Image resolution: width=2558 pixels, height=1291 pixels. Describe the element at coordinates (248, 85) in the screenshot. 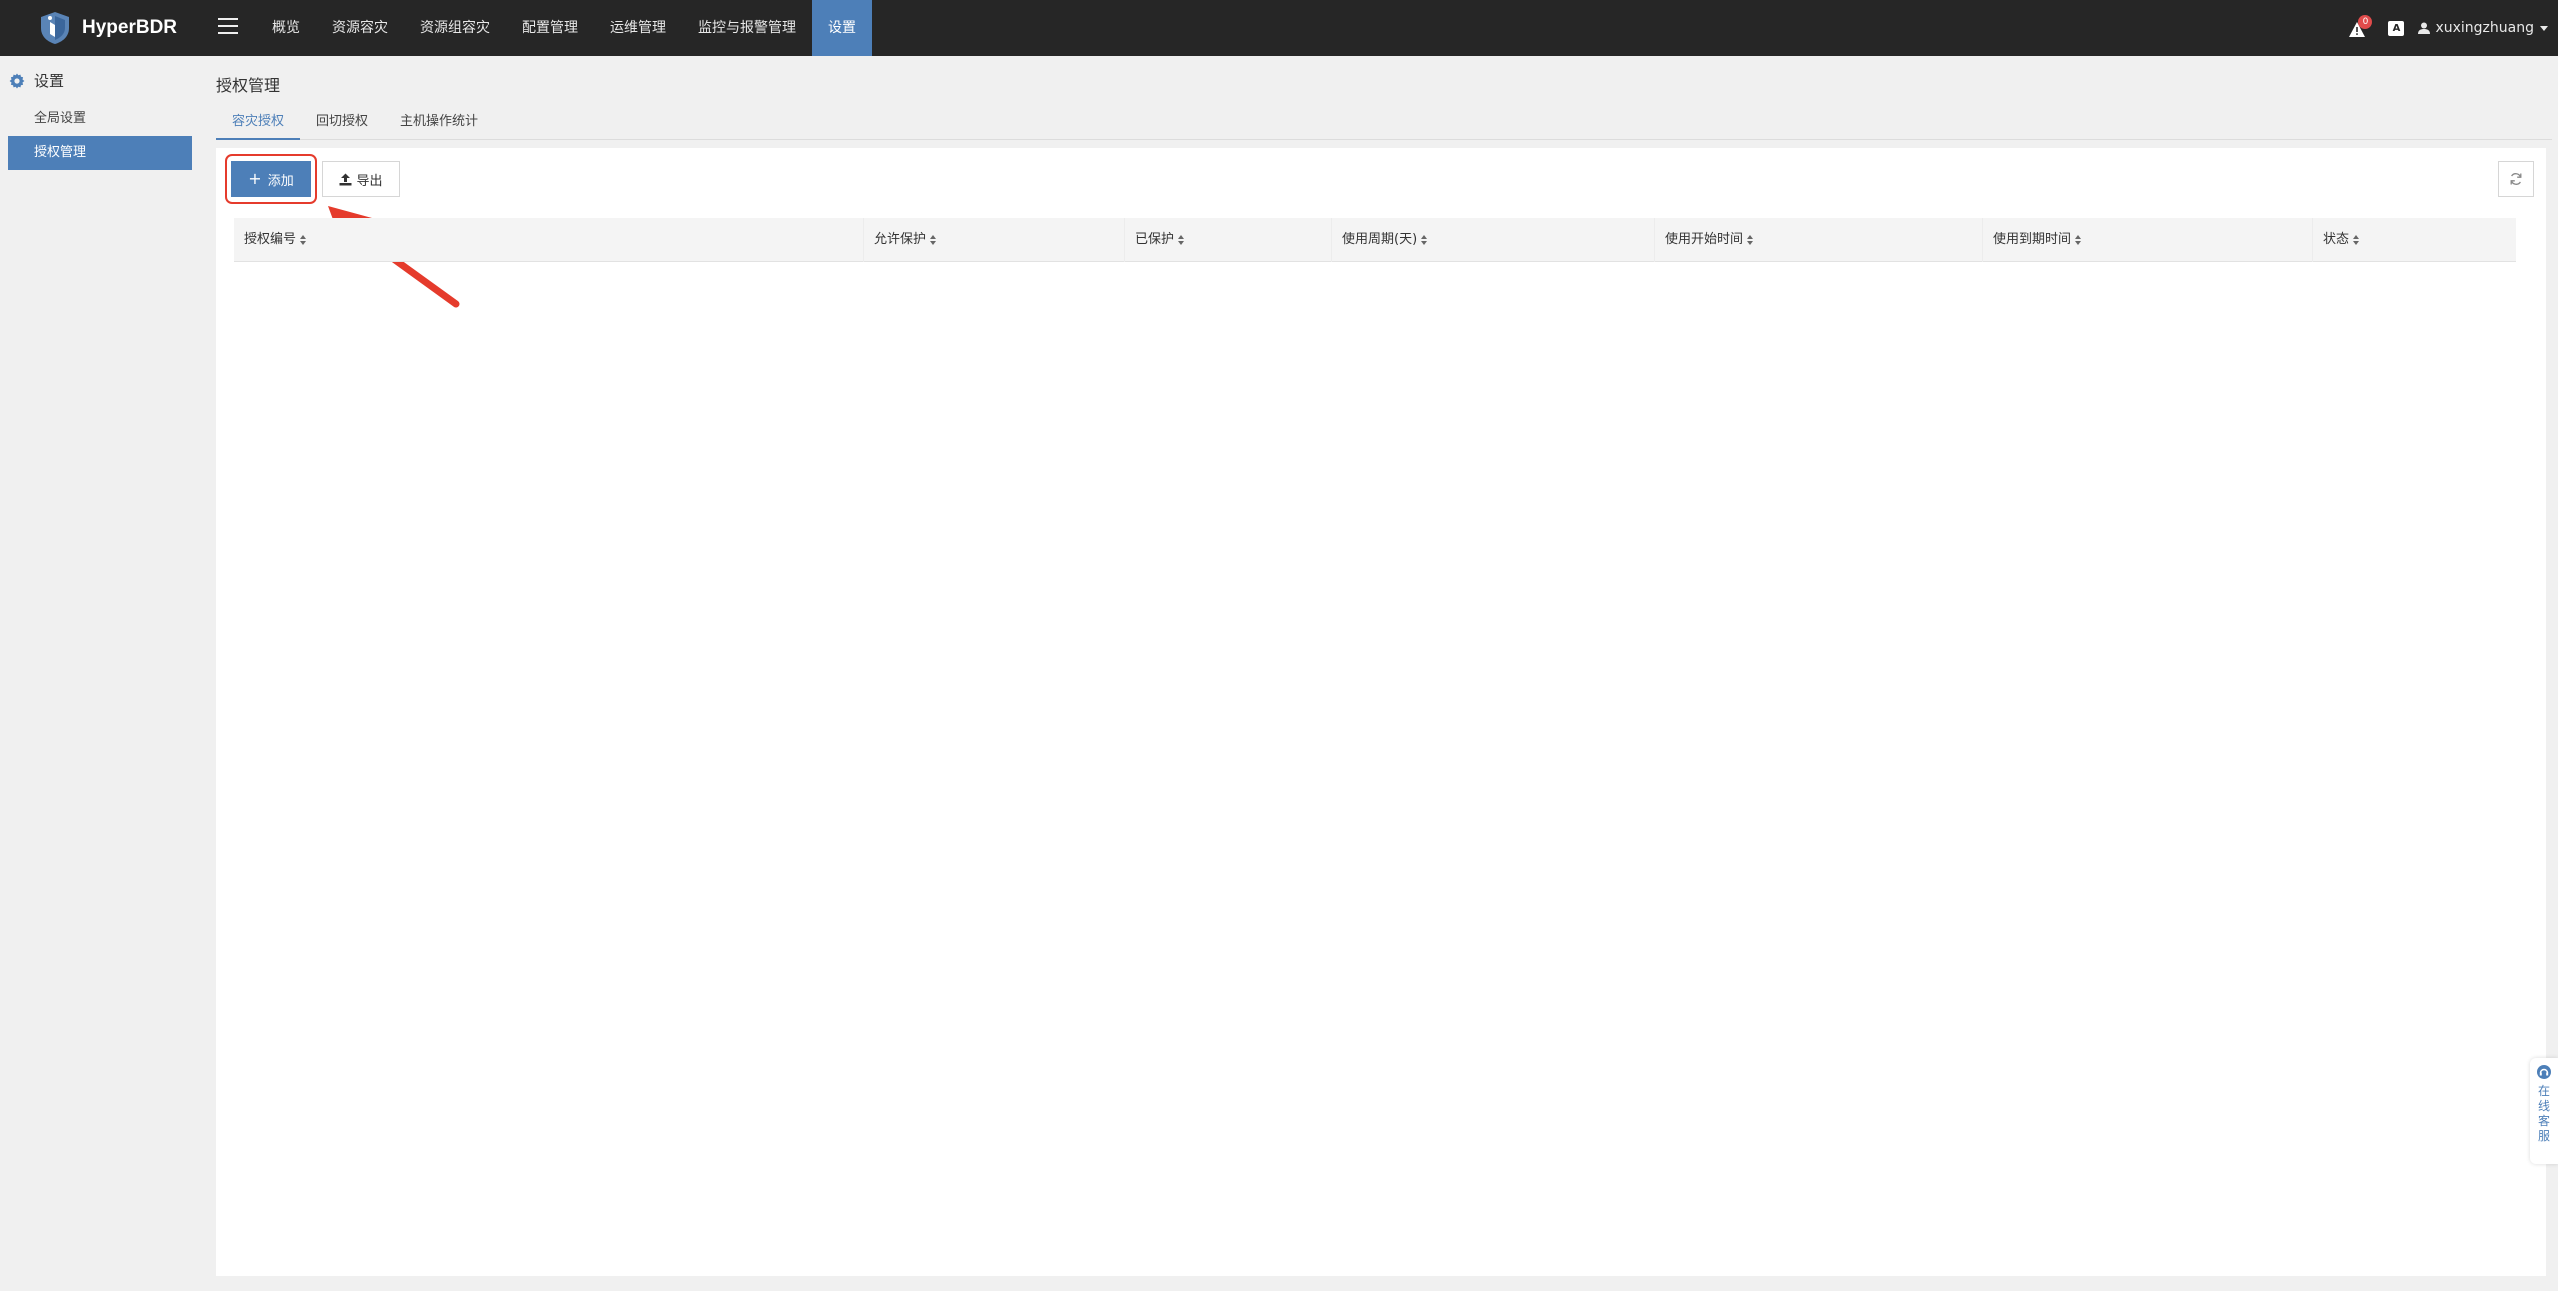

I see `page-title: 授权管理` at that location.